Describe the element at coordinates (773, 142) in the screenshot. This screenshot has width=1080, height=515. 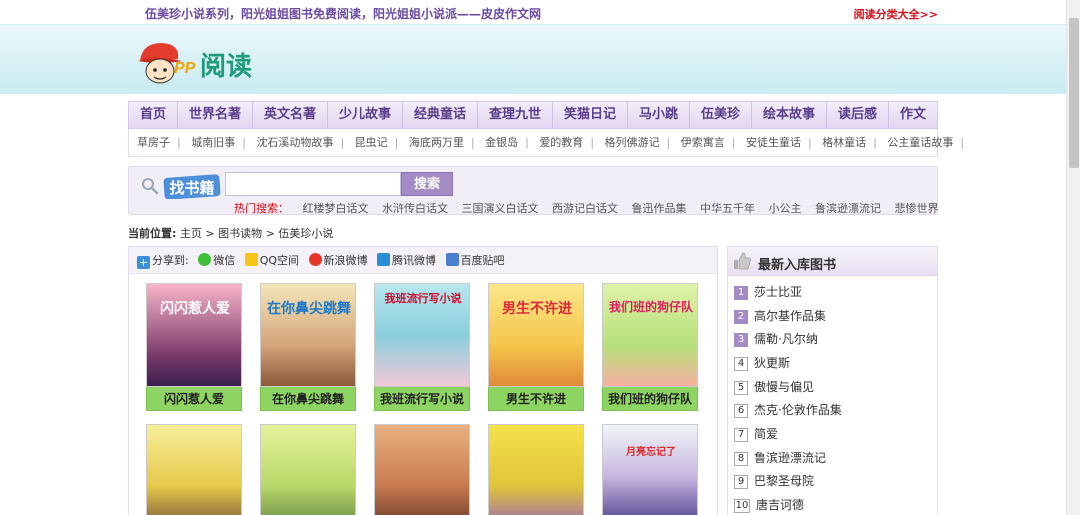
I see `subnav-link: 安徒生童话` at that location.